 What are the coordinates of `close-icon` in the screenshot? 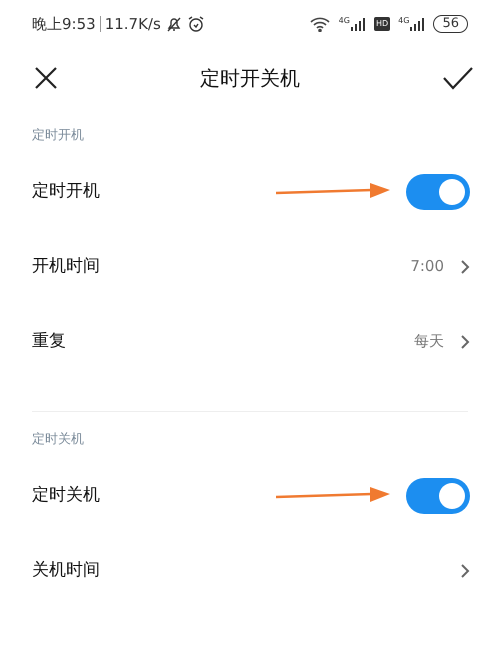 It's located at (46, 78).